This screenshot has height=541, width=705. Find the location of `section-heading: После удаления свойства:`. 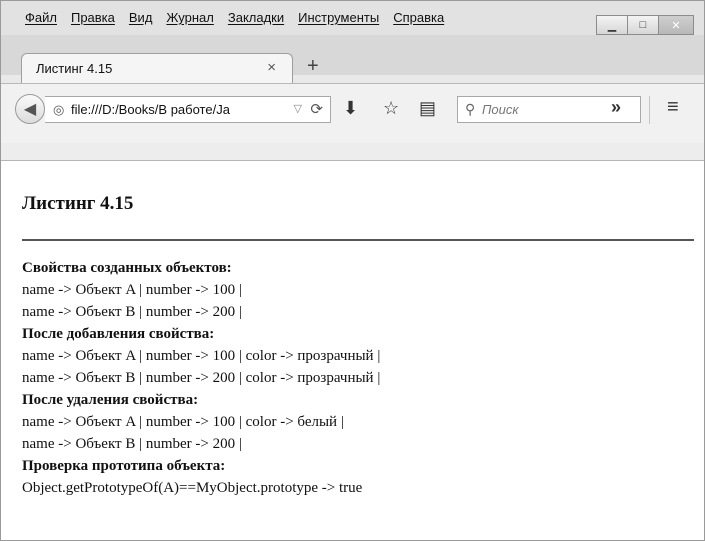

section-heading: После удаления свойства: is located at coordinates (110, 400).